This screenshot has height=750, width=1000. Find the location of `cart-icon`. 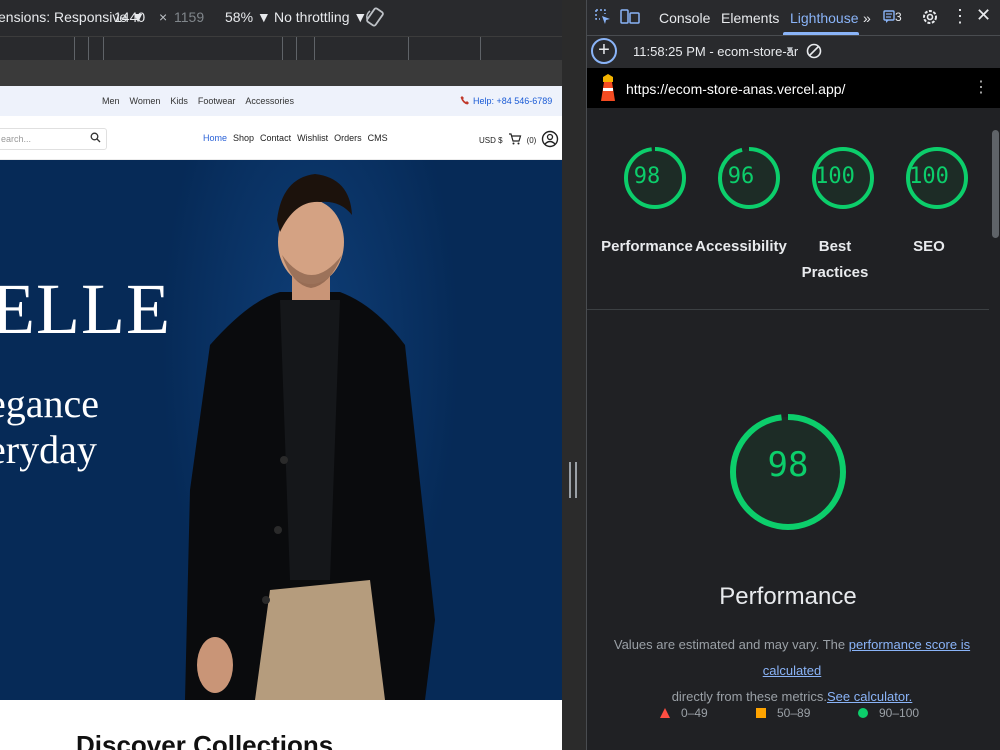

cart-icon is located at coordinates (515, 140).